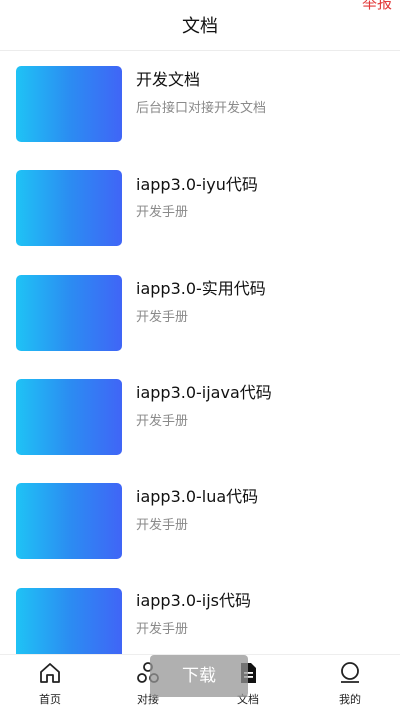 The width and height of the screenshot is (400, 711). Describe the element at coordinates (201, 108) in the screenshot. I see `item-subtitle: 后台接口对接开发文档` at that location.